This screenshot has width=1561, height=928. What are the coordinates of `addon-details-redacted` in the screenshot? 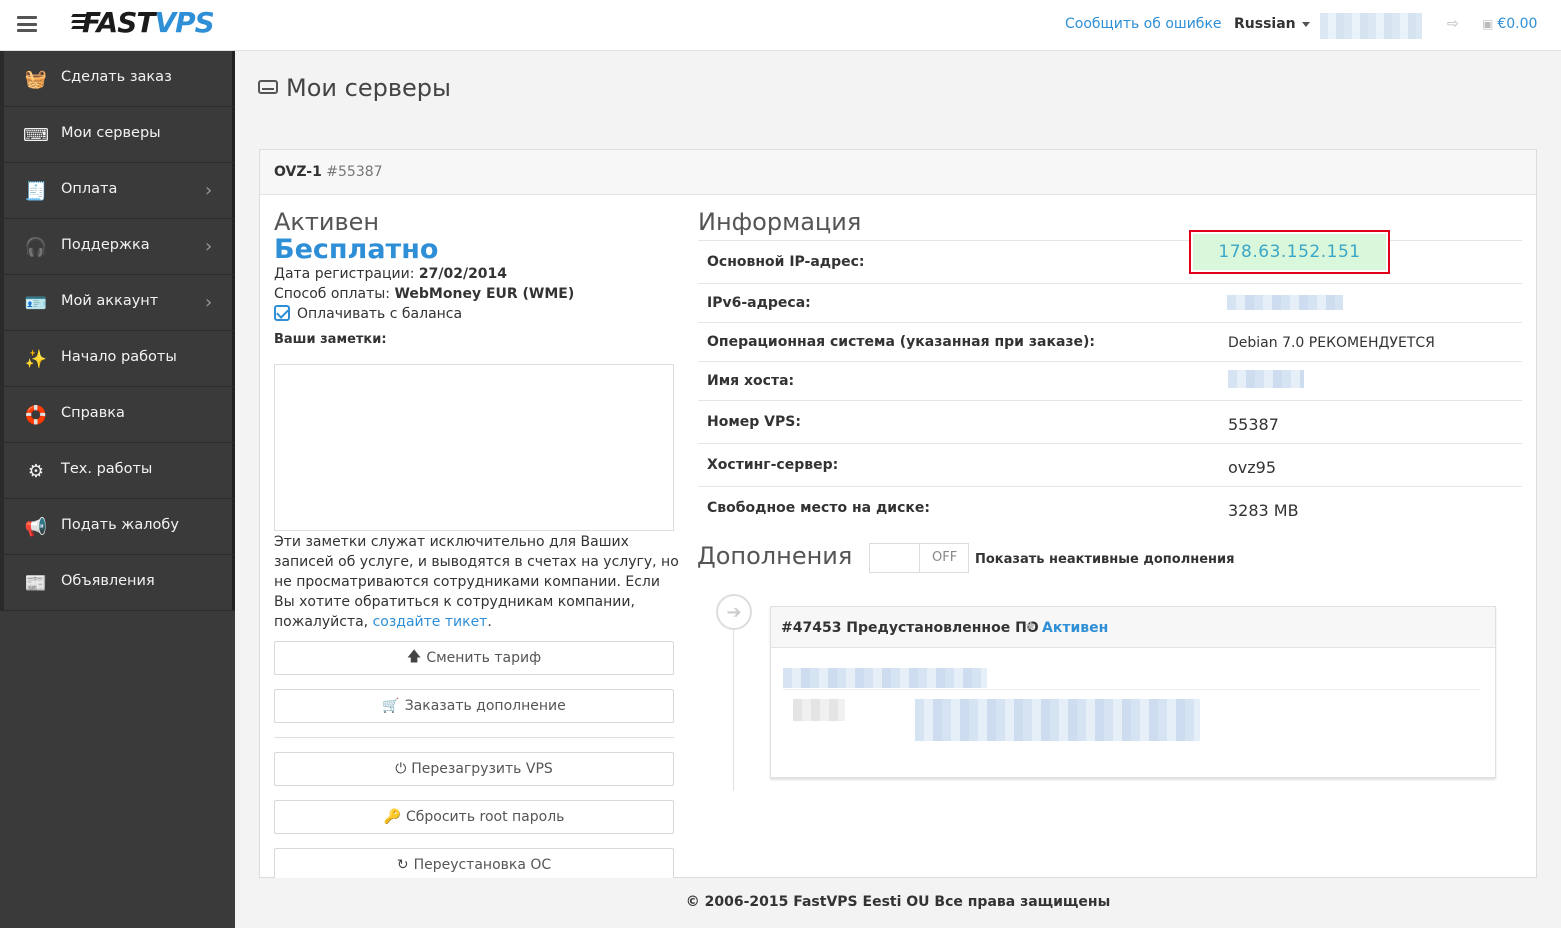 It's located at (885, 678).